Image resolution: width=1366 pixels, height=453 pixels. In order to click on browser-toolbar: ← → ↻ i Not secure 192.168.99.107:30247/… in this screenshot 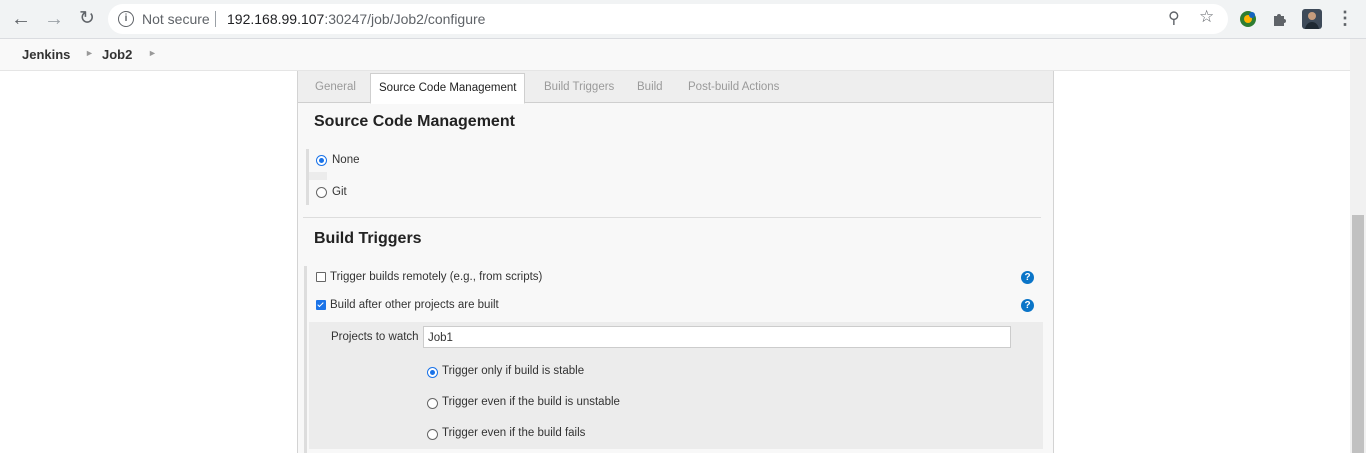, I will do `click(683, 19)`.